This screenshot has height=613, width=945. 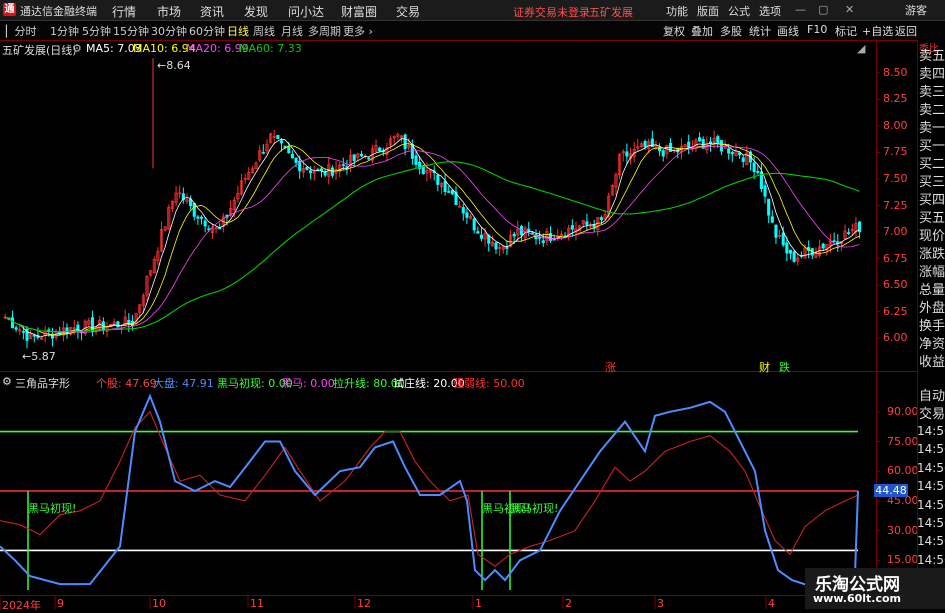 I want to click on indicator-tick-label: 90.00, so click(x=903, y=411).